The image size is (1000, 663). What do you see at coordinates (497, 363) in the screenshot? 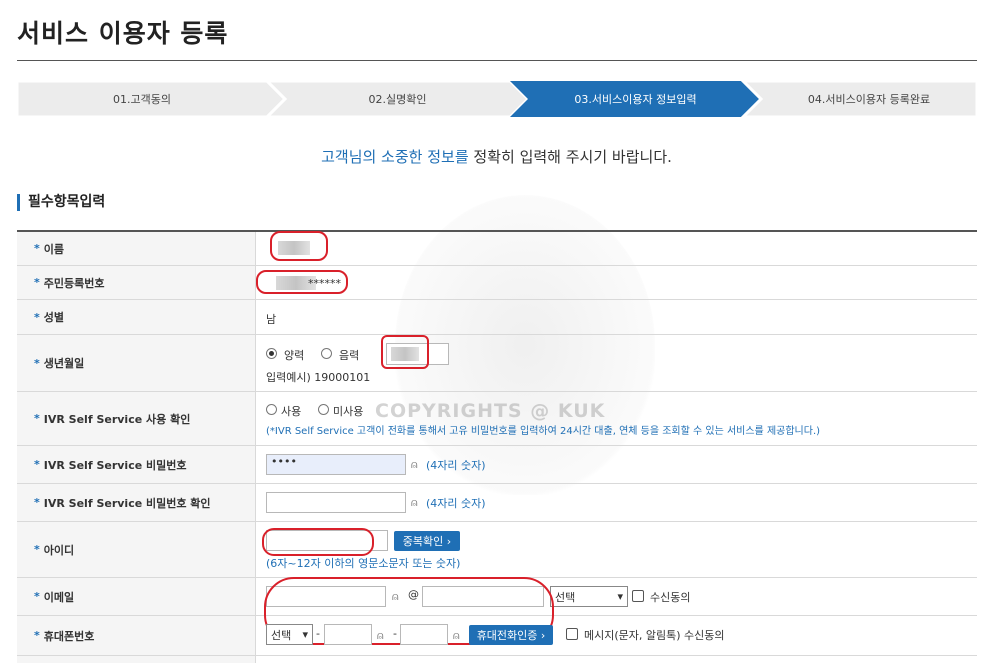
I see `row-birth: * 생년월일 양력 음력 입력예시) 19000101` at bounding box center [497, 363].